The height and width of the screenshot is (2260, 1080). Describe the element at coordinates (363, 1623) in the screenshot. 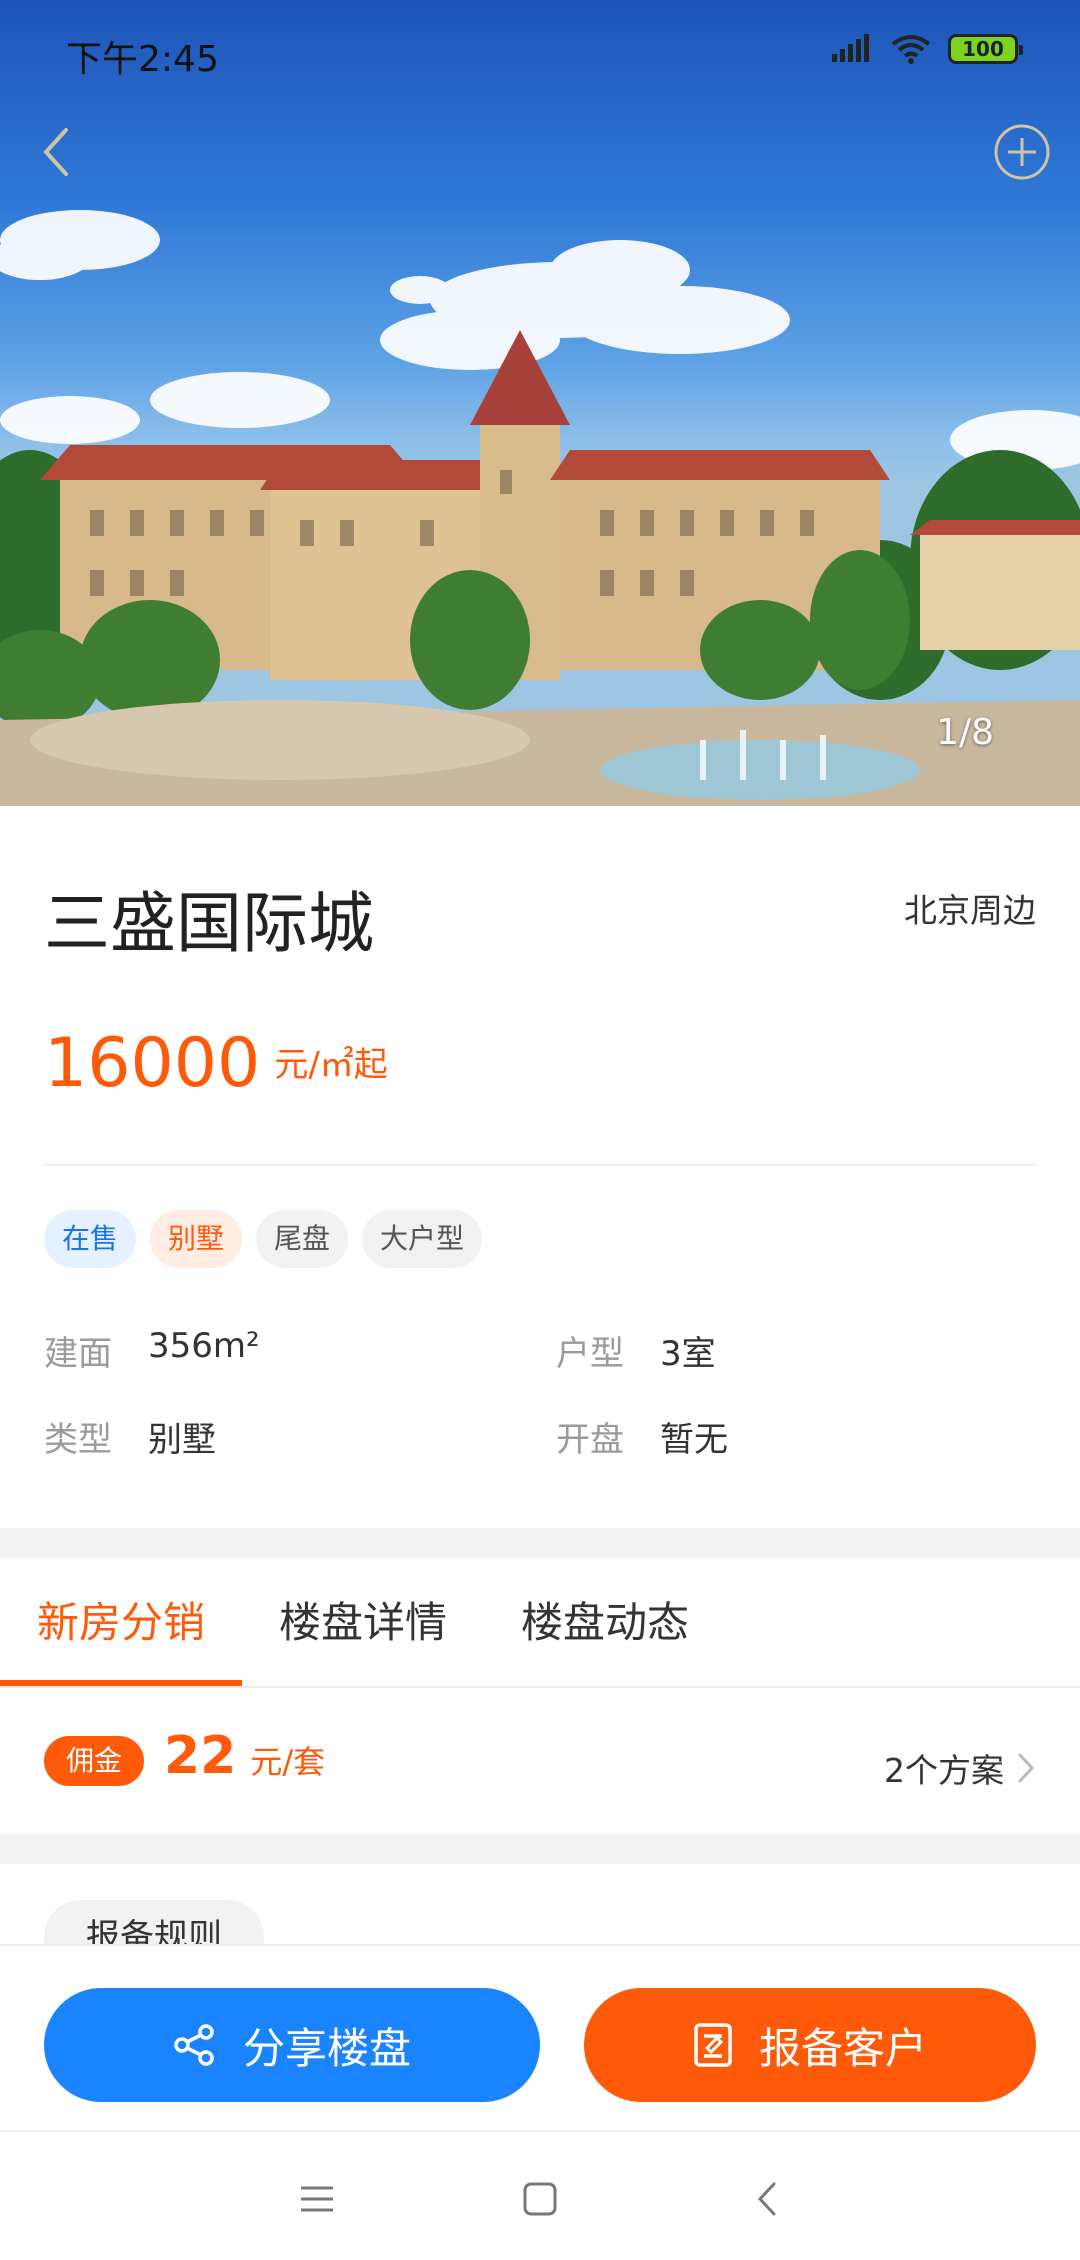

I see `tab-property-details: 楼盘详情` at that location.